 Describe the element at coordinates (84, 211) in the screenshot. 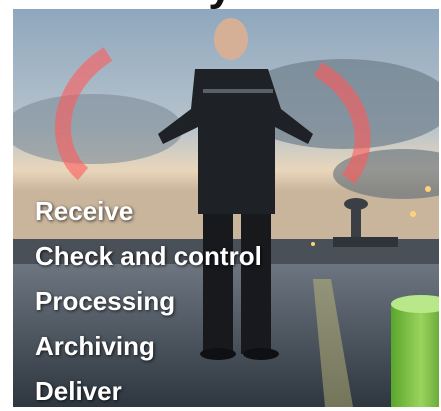

I see `step-receive: Receive` at that location.